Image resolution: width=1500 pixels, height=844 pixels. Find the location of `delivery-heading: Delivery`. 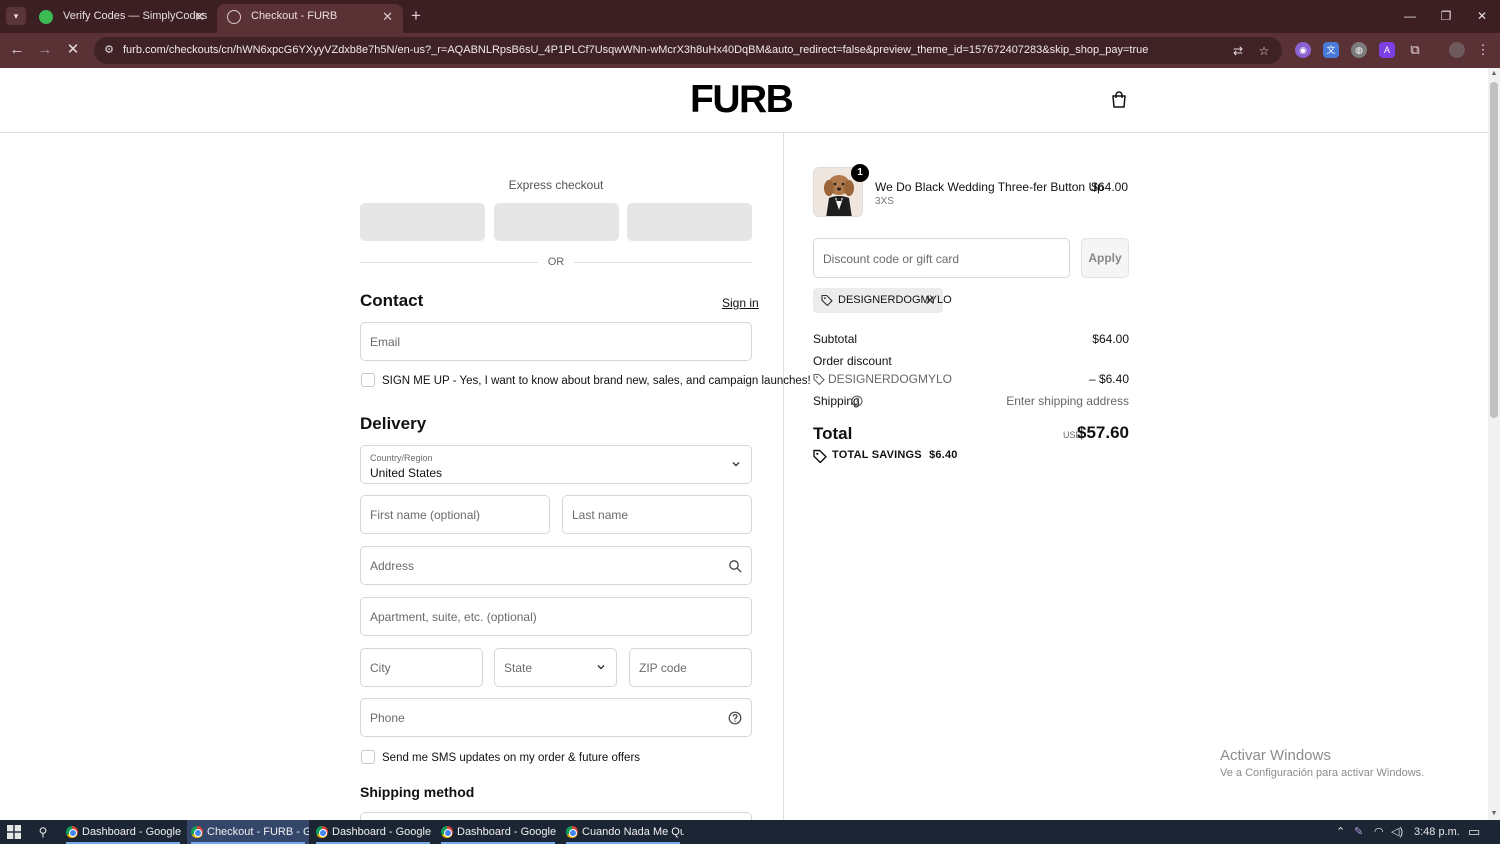

delivery-heading: Delivery is located at coordinates (393, 423).